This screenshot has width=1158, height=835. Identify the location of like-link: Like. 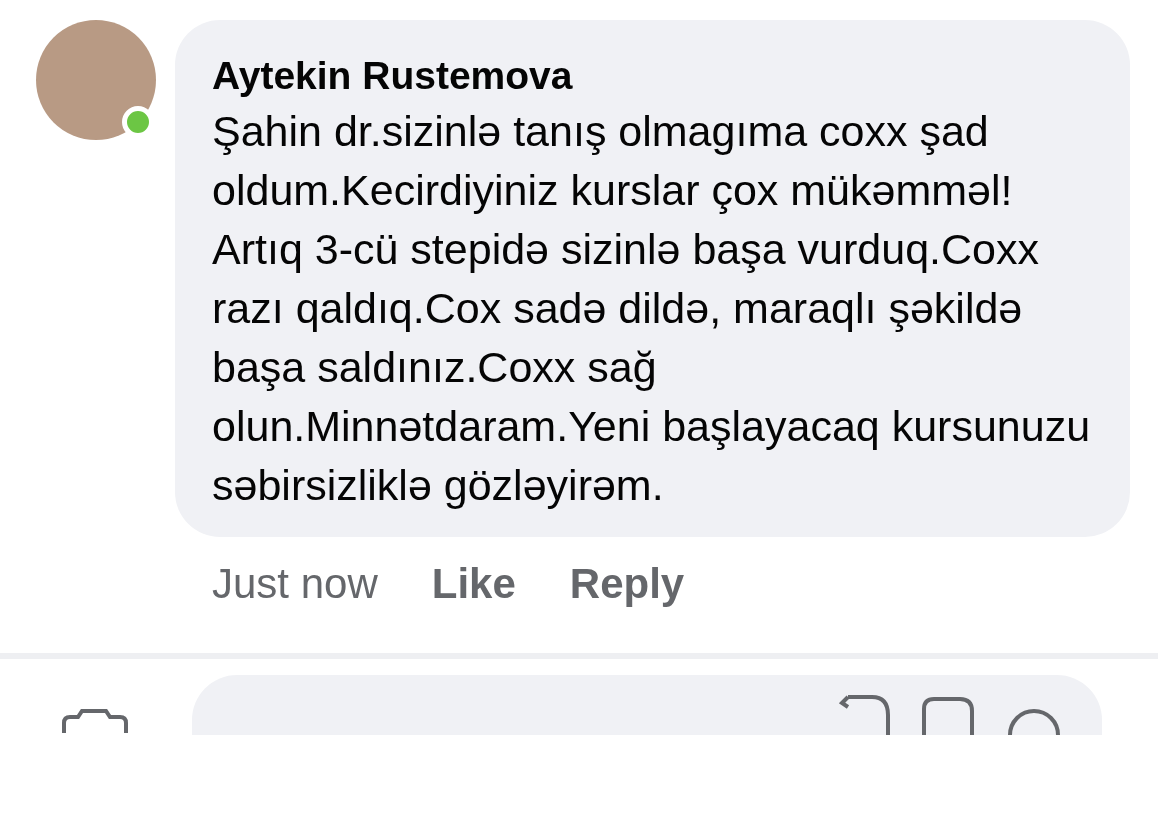
(473, 583).